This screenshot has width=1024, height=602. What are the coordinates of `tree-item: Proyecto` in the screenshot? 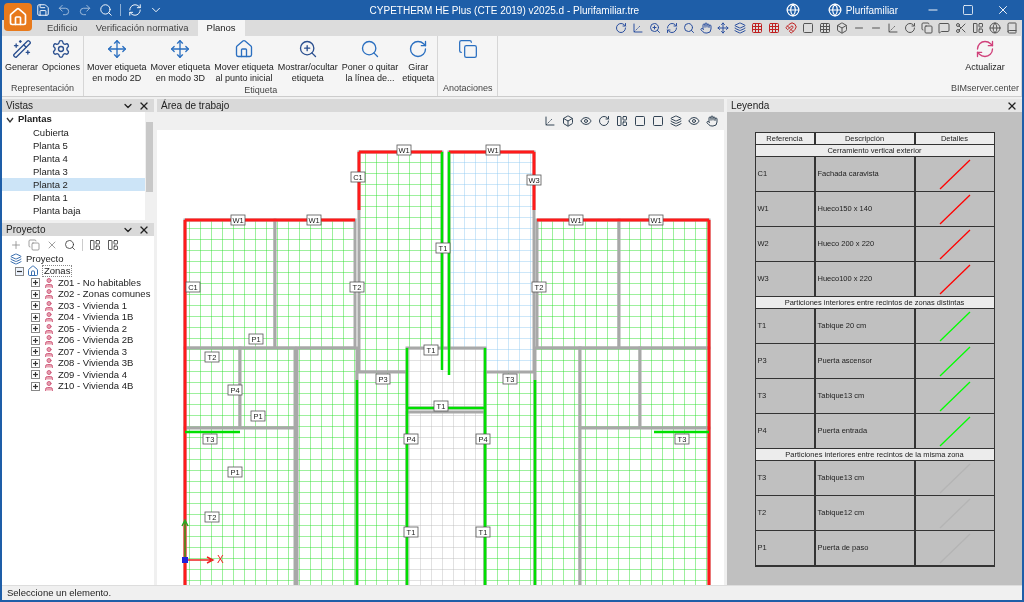 It's located at (45, 259).